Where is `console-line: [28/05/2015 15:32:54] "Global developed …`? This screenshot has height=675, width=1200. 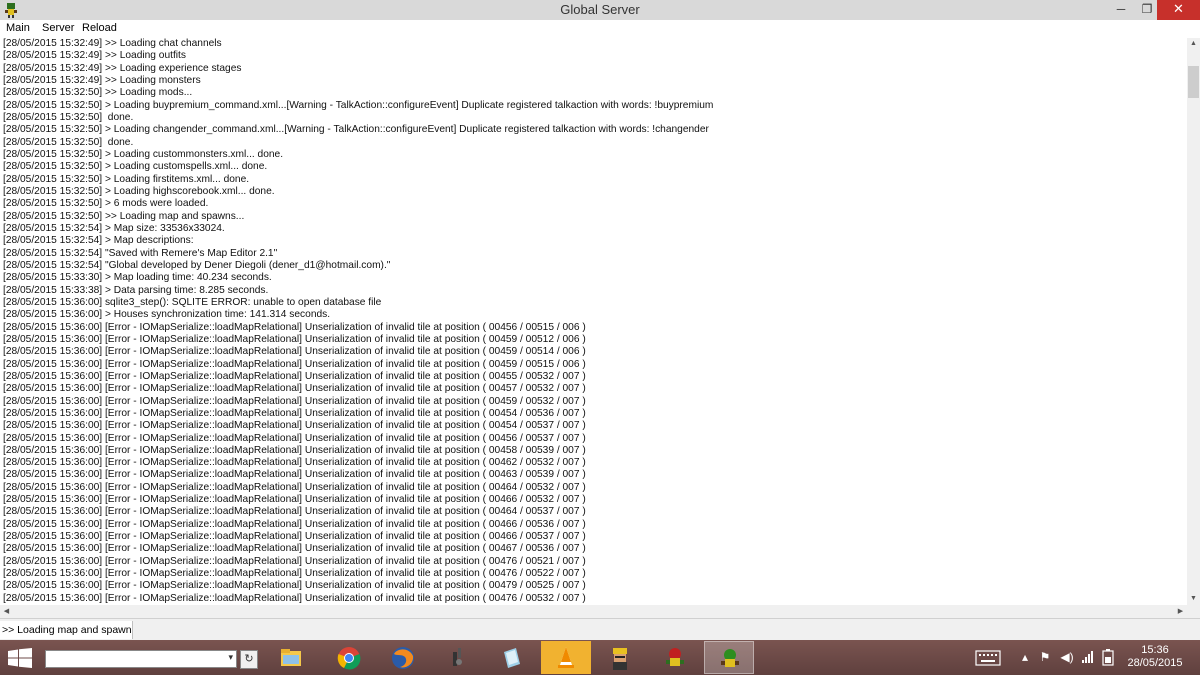 console-line: [28/05/2015 15:32:54] "Global developed … is located at coordinates (197, 265).